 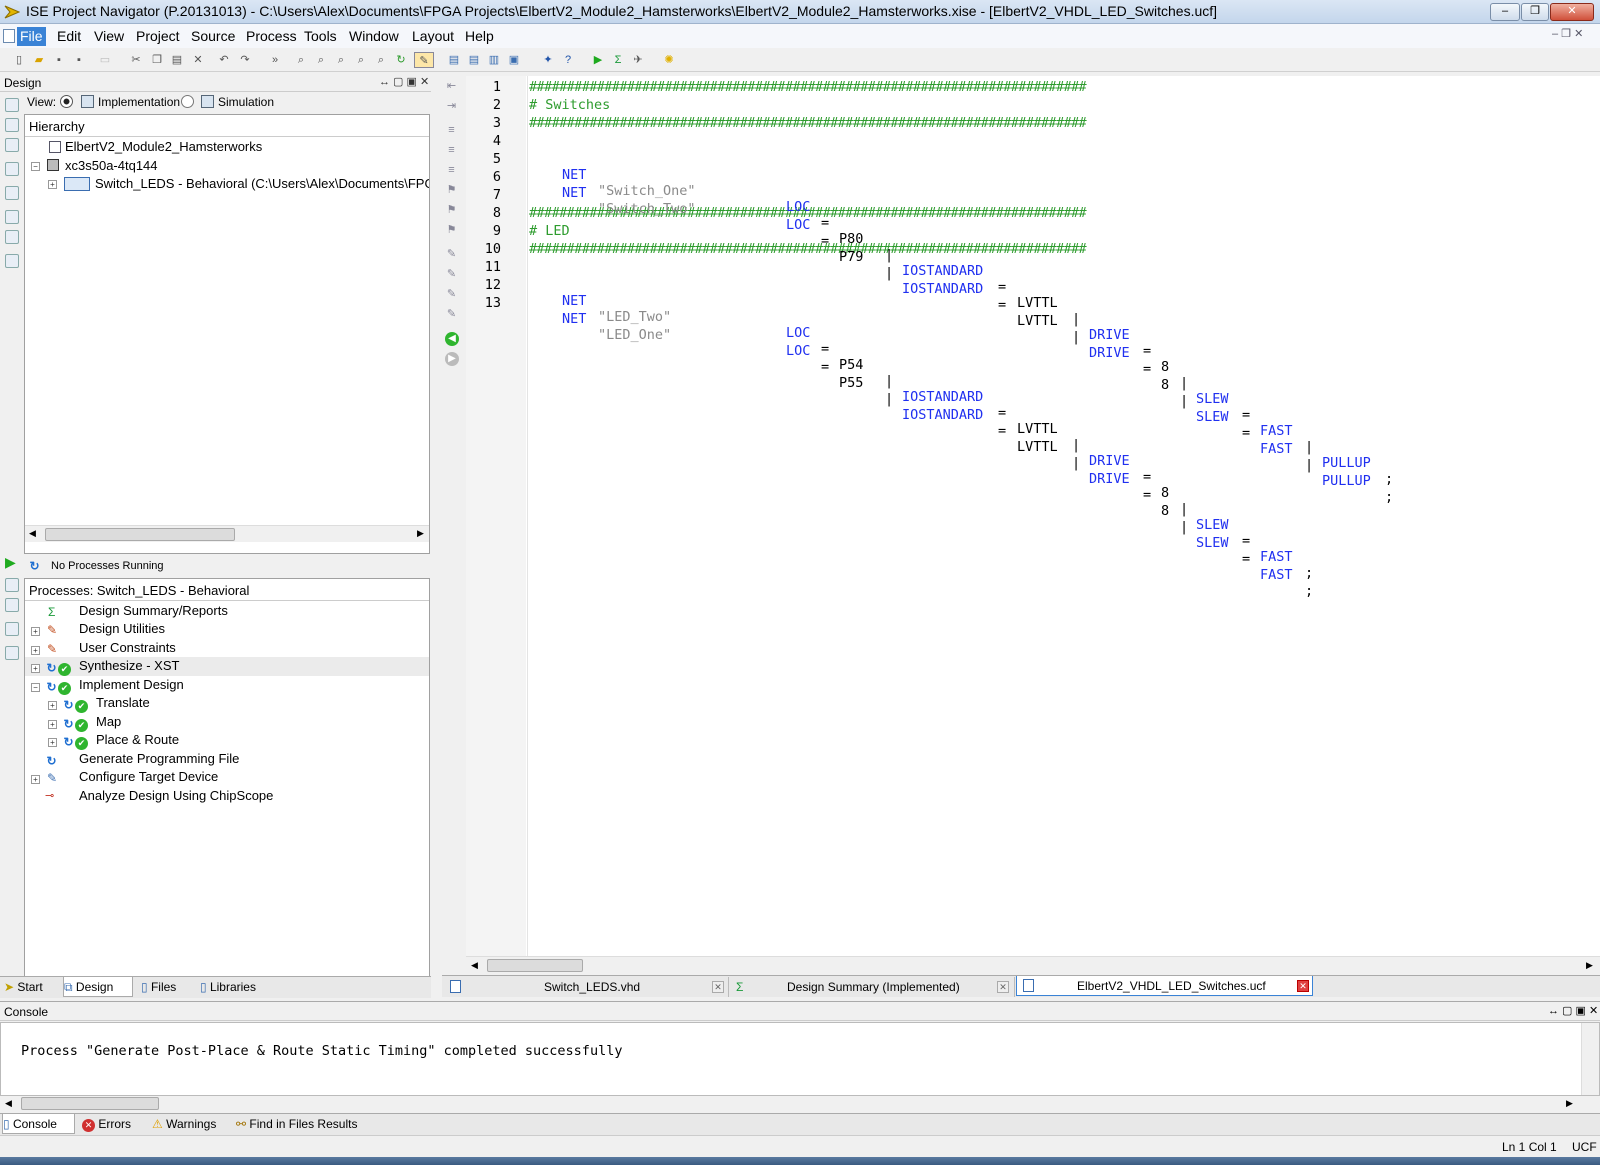 What do you see at coordinates (236, 987) in the screenshot?
I see `tab-libraries: ▯ Libraries` at bounding box center [236, 987].